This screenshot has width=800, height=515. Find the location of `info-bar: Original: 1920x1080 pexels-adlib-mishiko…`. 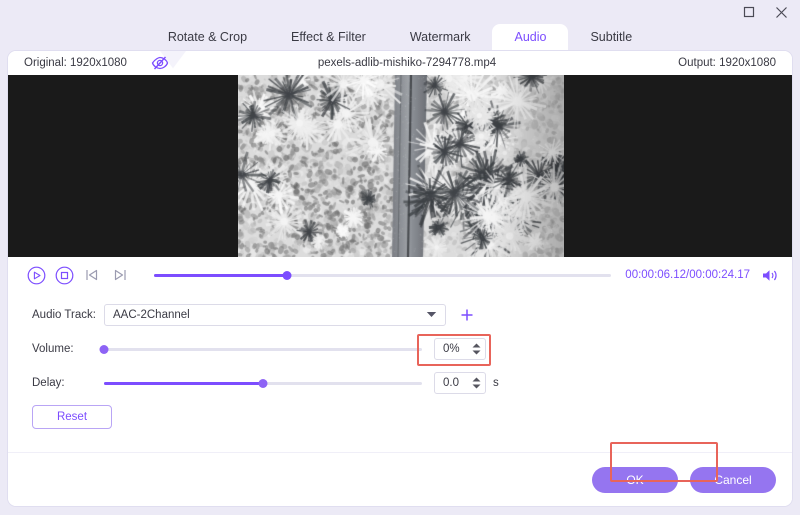

info-bar: Original: 1920x1080 pexels-adlib-mishiko… is located at coordinates (400, 63).